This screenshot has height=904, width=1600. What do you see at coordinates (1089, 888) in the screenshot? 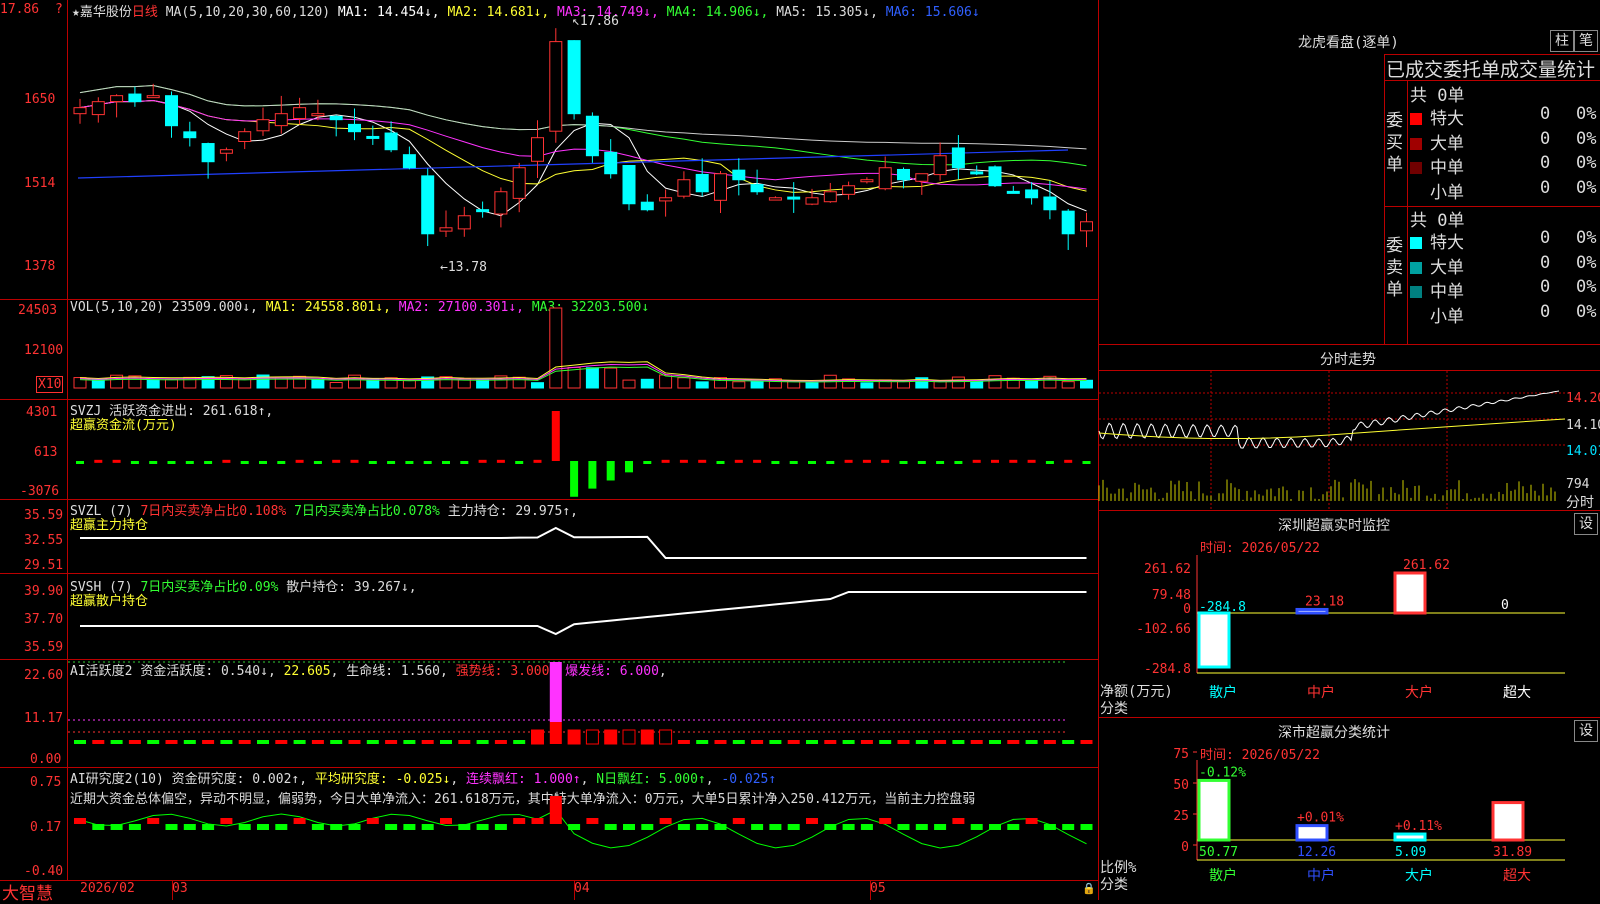
I see `lock-icon: 🔒` at bounding box center [1089, 888].